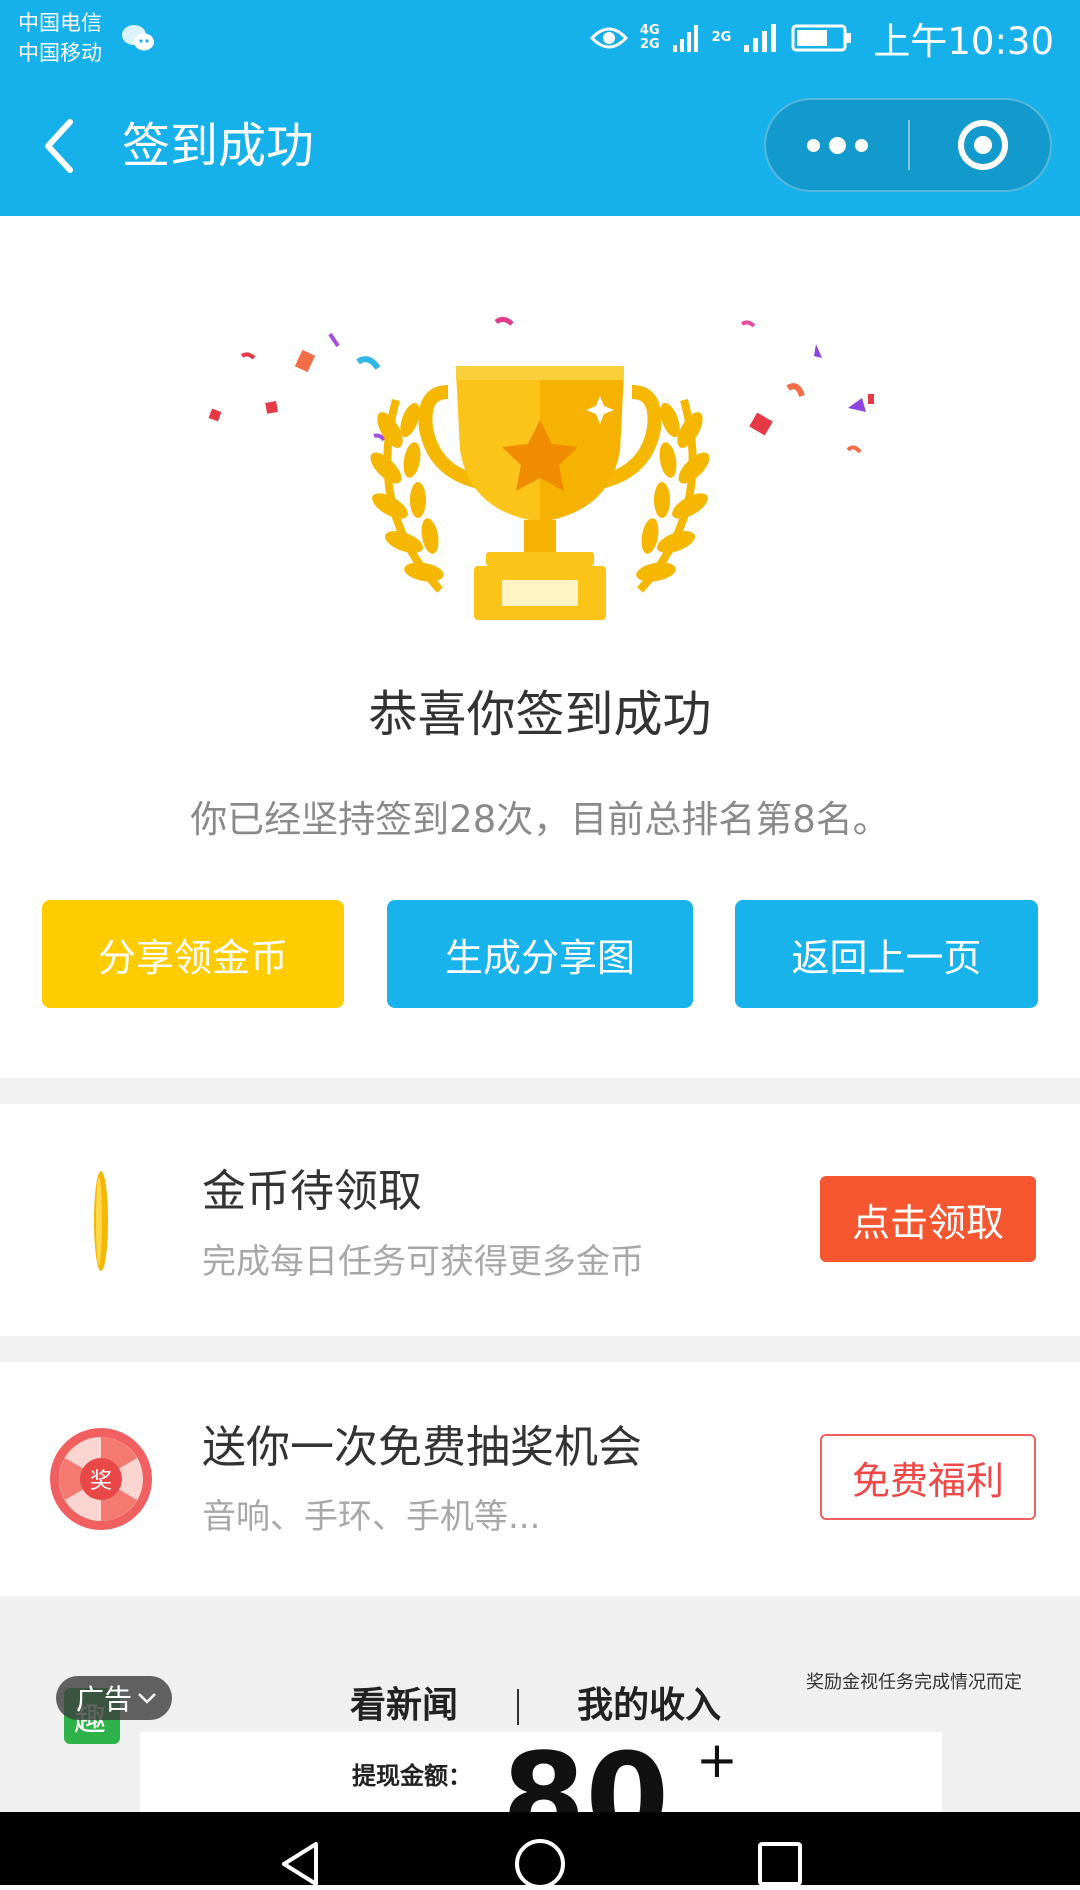 The width and height of the screenshot is (1080, 1890). What do you see at coordinates (193, 954) in the screenshot?
I see `share-coins-button: 分享领金币` at bounding box center [193, 954].